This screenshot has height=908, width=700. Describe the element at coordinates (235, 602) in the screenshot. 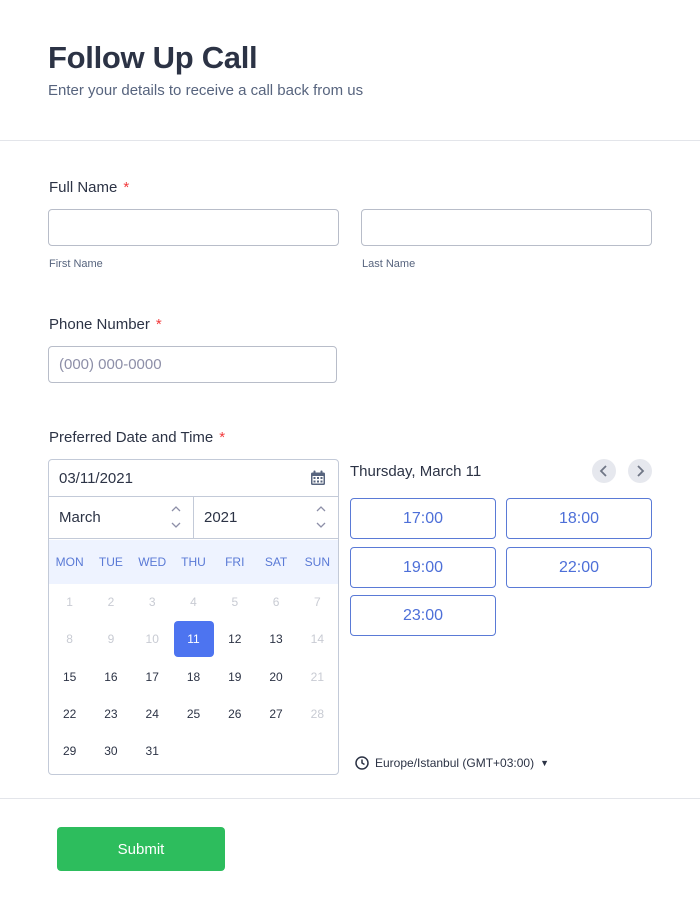

I see `calendar-day: 5` at that location.